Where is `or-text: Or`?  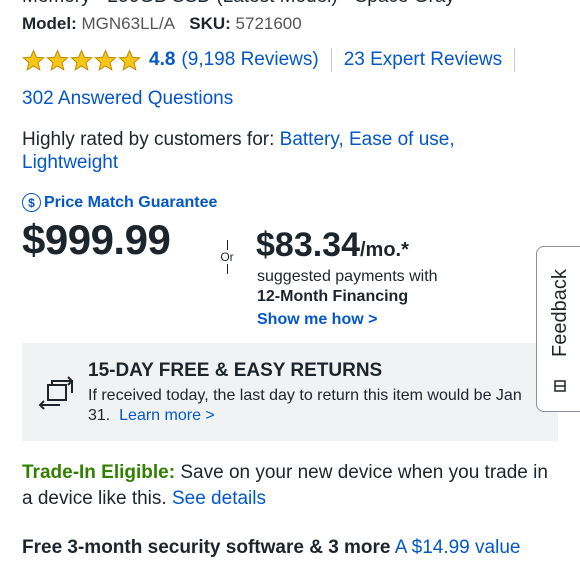
or-text: Or is located at coordinates (227, 257).